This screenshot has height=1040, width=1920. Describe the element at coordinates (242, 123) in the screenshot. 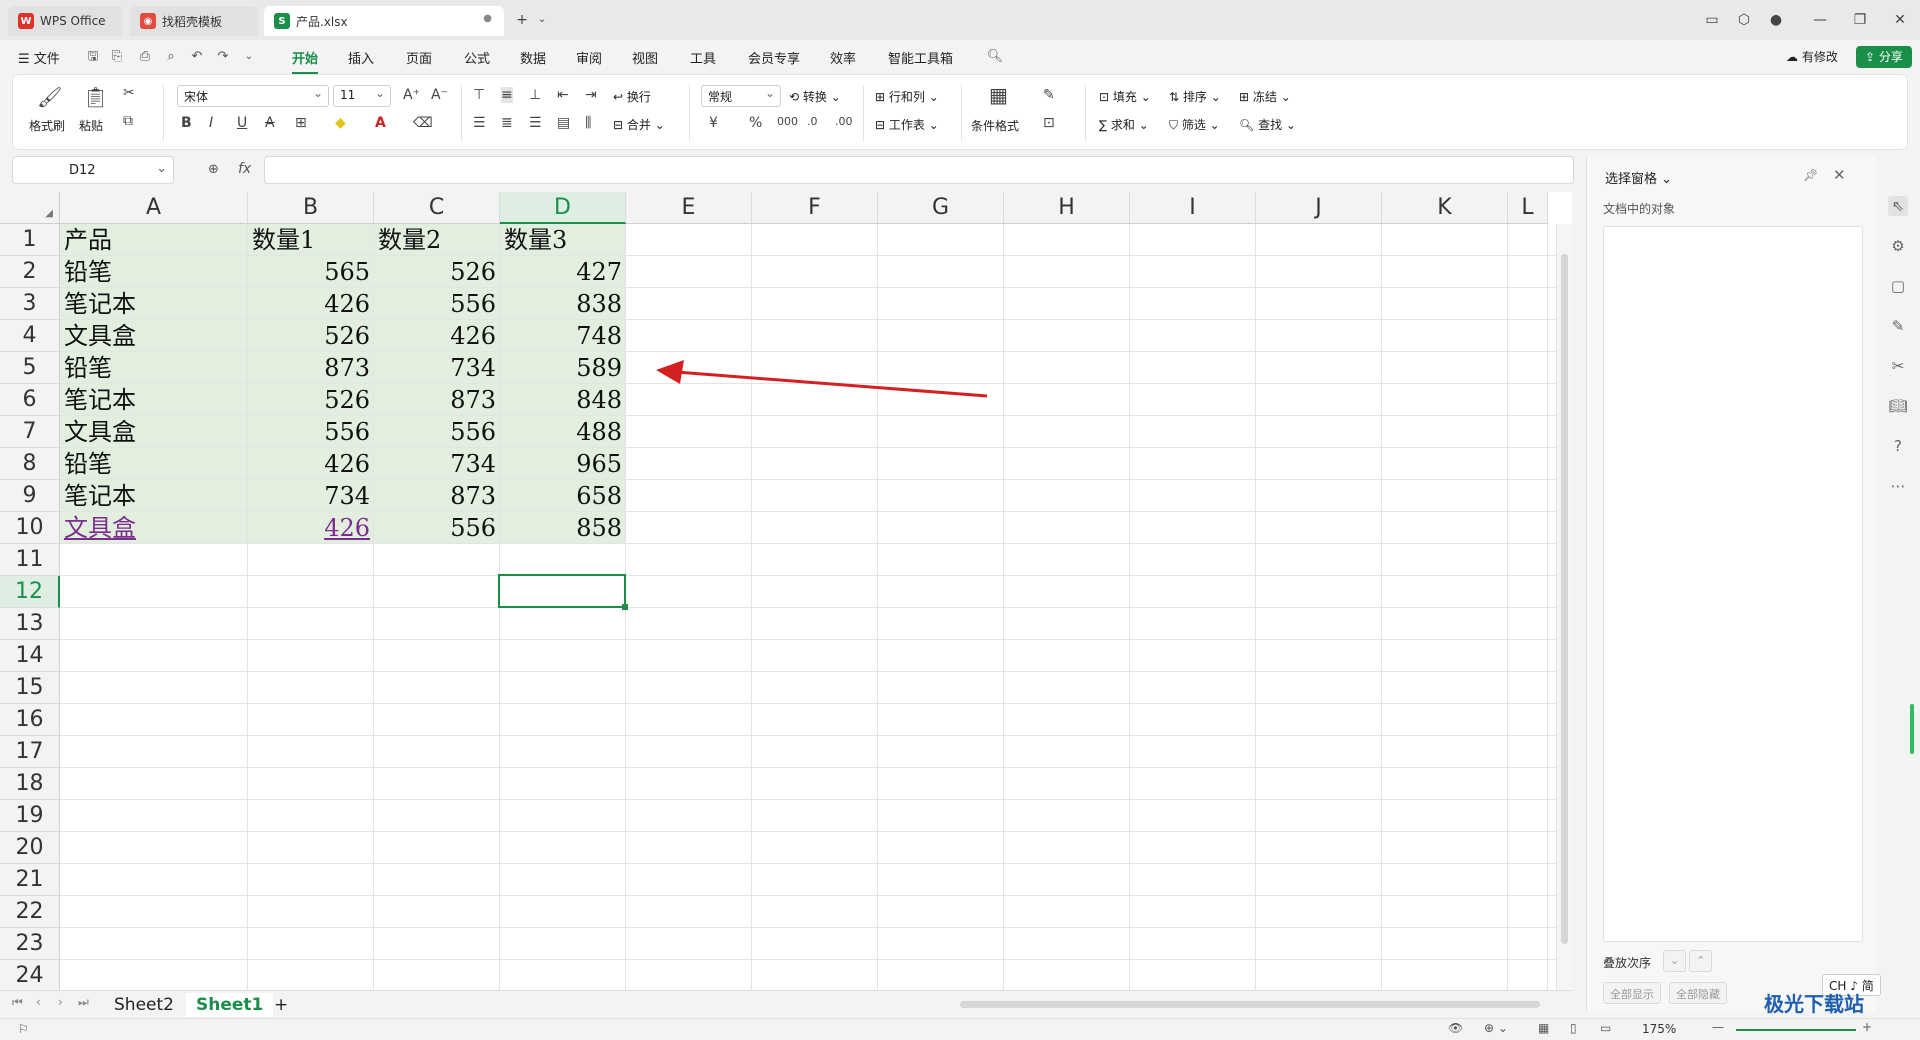

I see `underline-icon: U` at that location.